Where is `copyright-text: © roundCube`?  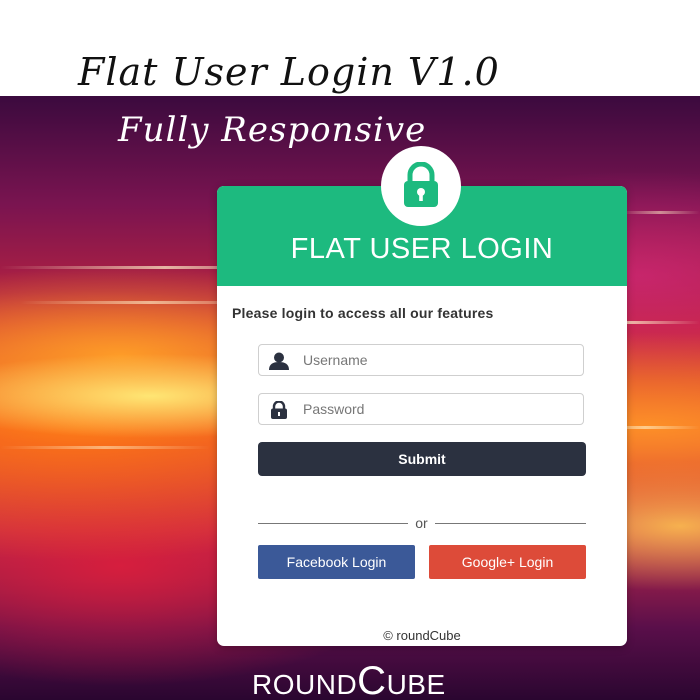 copyright-text: © roundCube is located at coordinates (422, 635).